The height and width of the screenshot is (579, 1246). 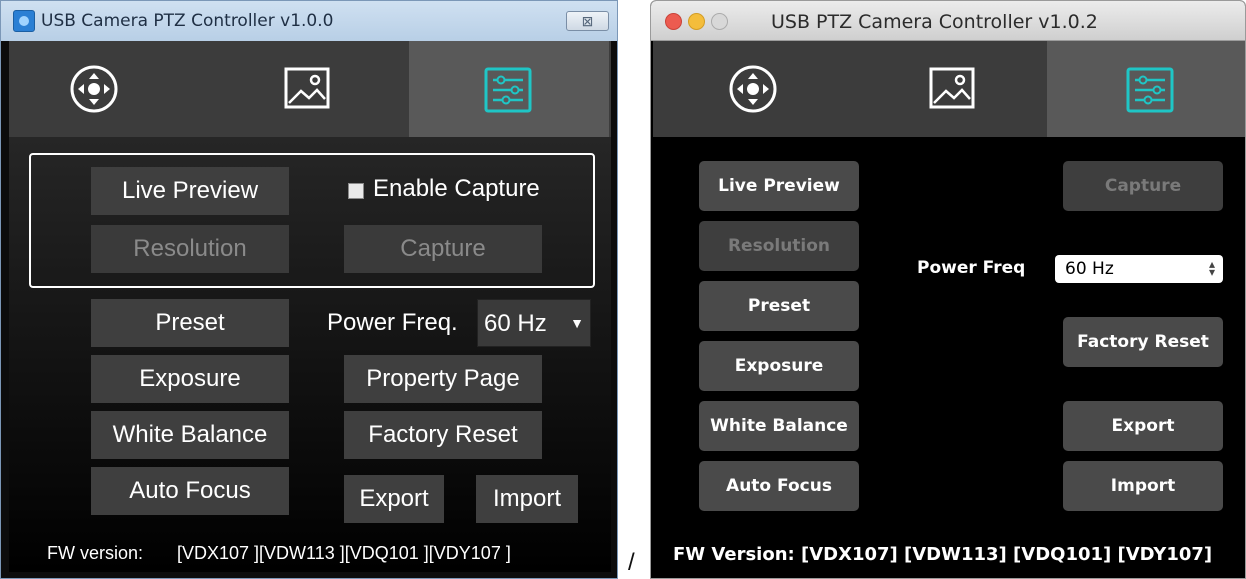 I want to click on power-freq-label: Power Freq., so click(x=392, y=322).